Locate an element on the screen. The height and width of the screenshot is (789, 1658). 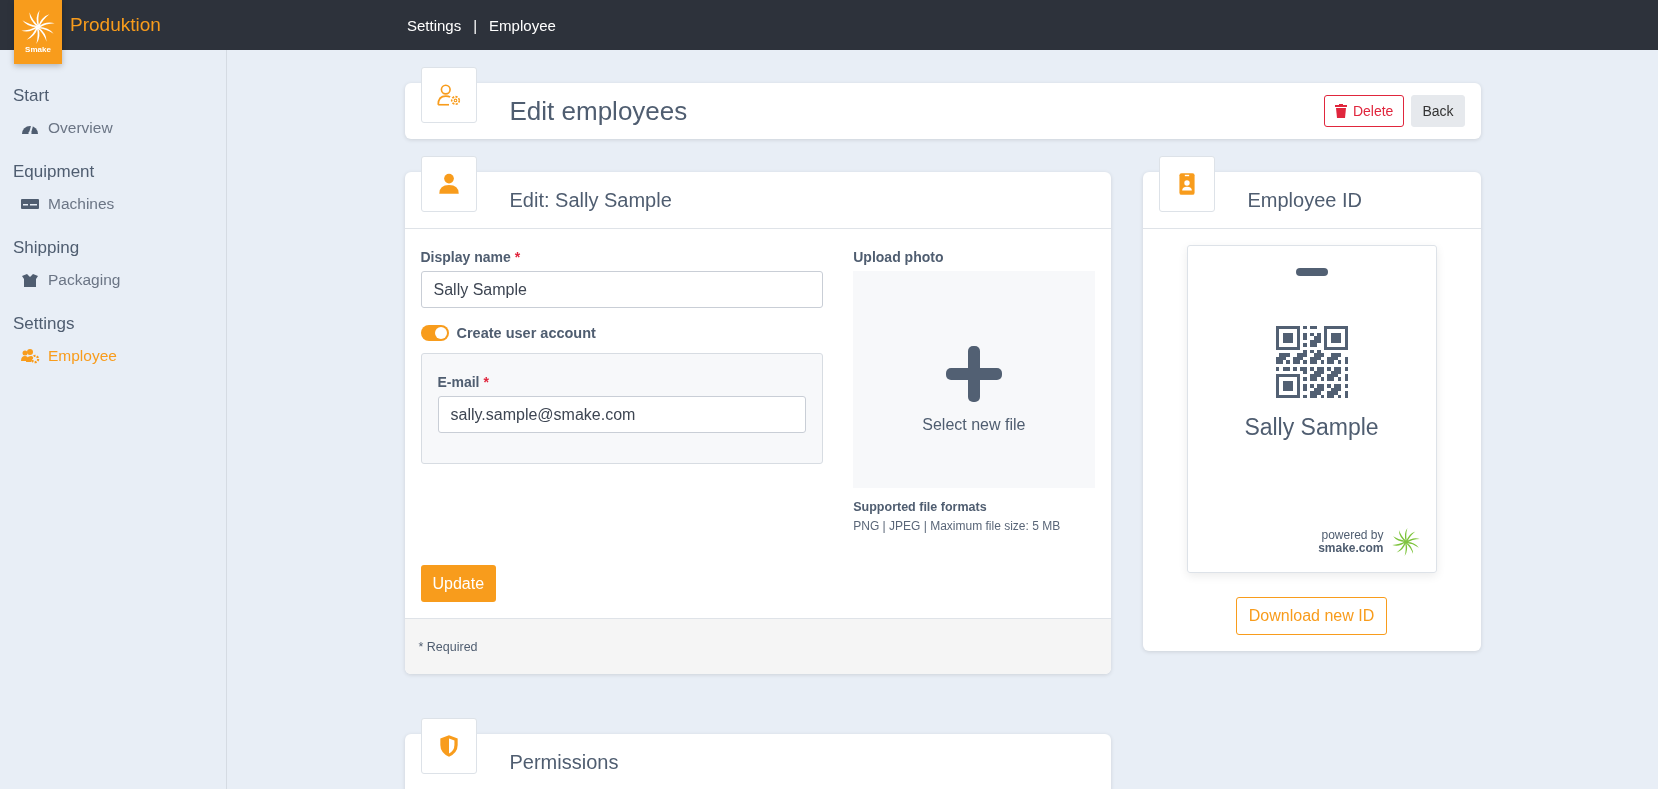
delete-button: Delete is located at coordinates (1364, 111).